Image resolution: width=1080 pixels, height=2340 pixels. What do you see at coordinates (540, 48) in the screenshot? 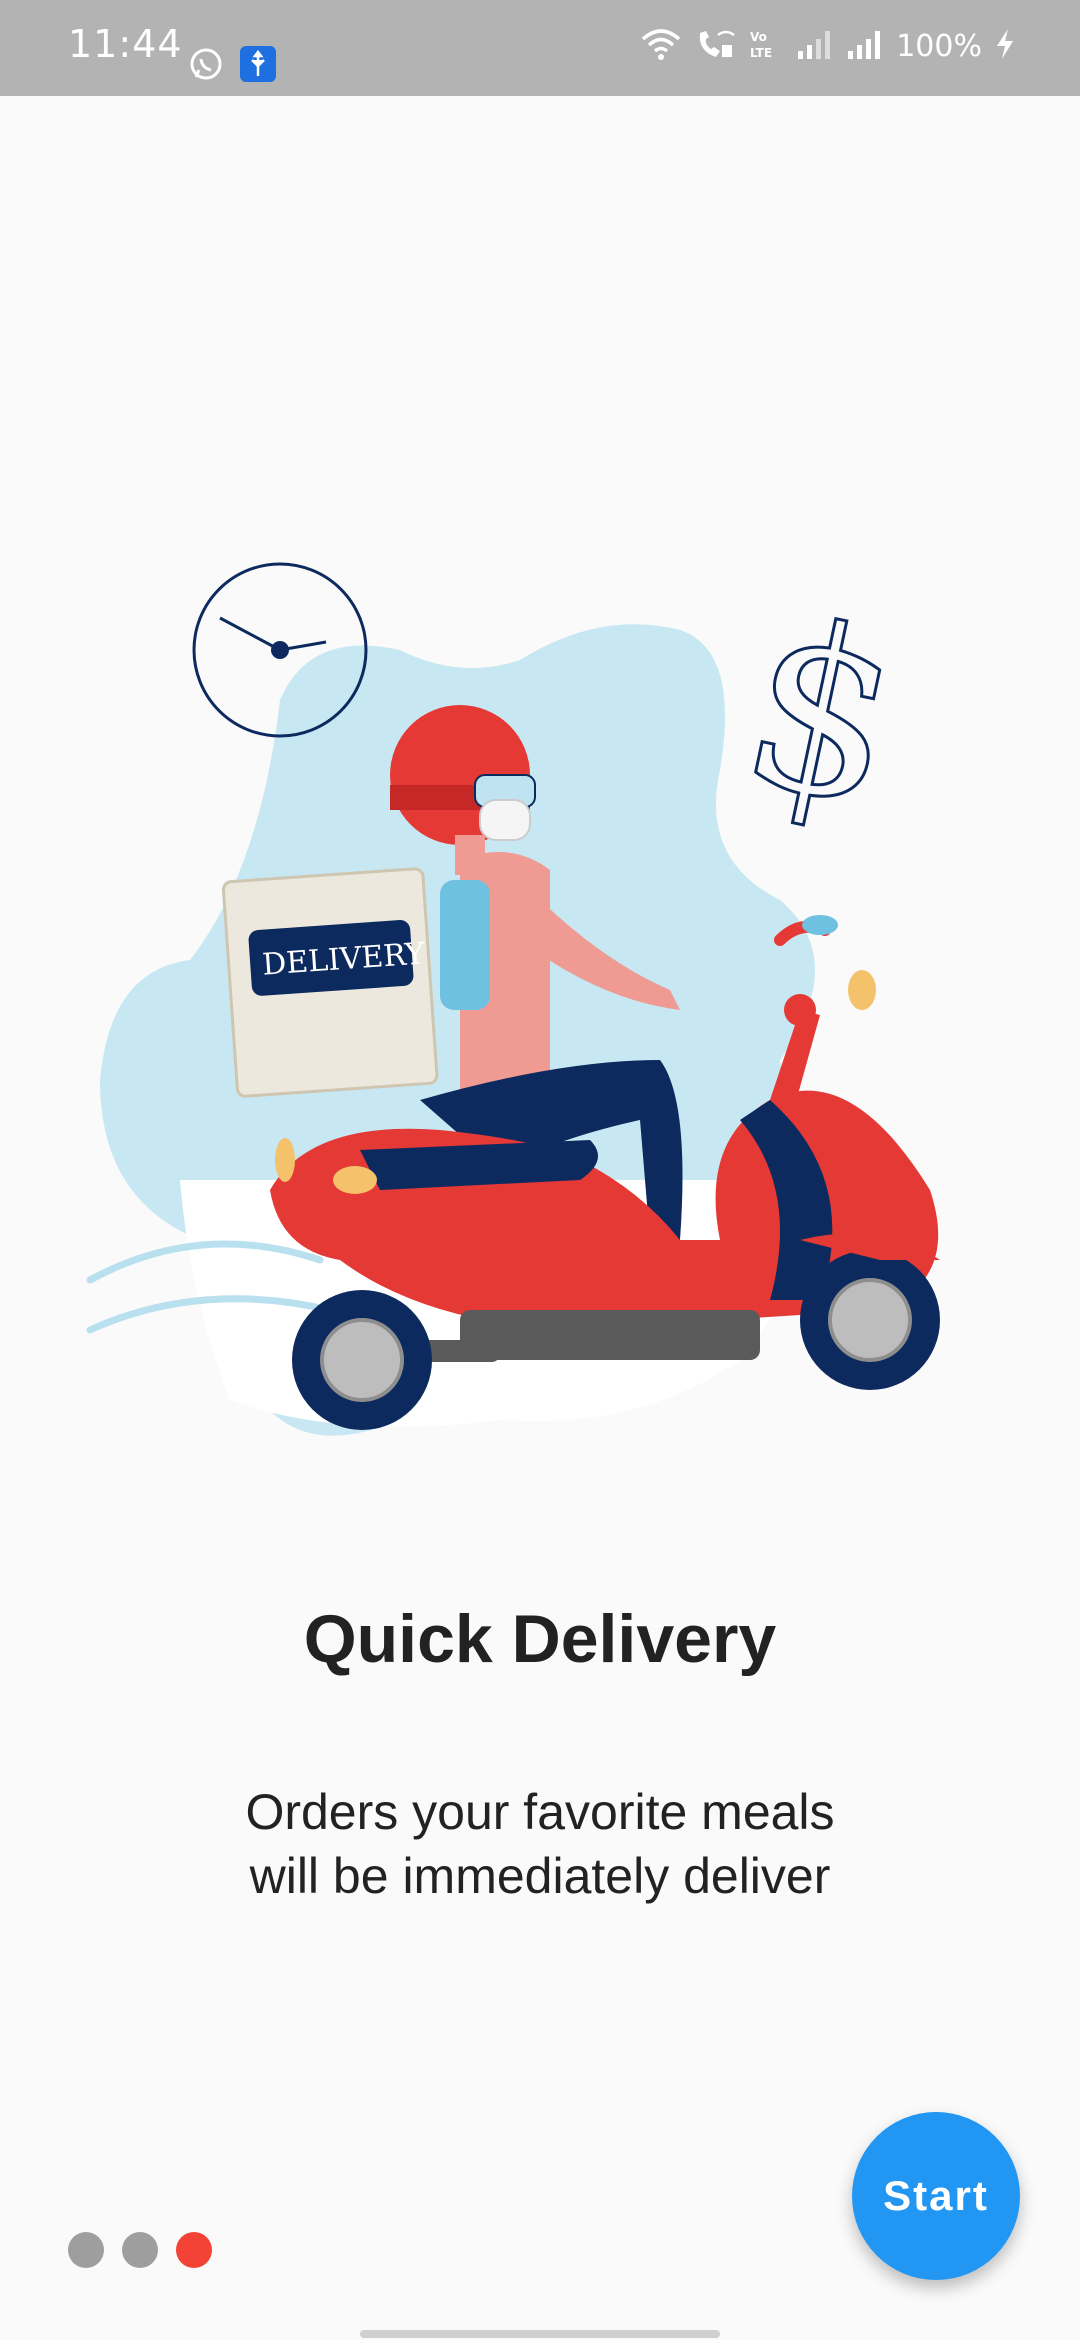
I see `status-bar: 11:44 Vo LTE 100%` at bounding box center [540, 48].